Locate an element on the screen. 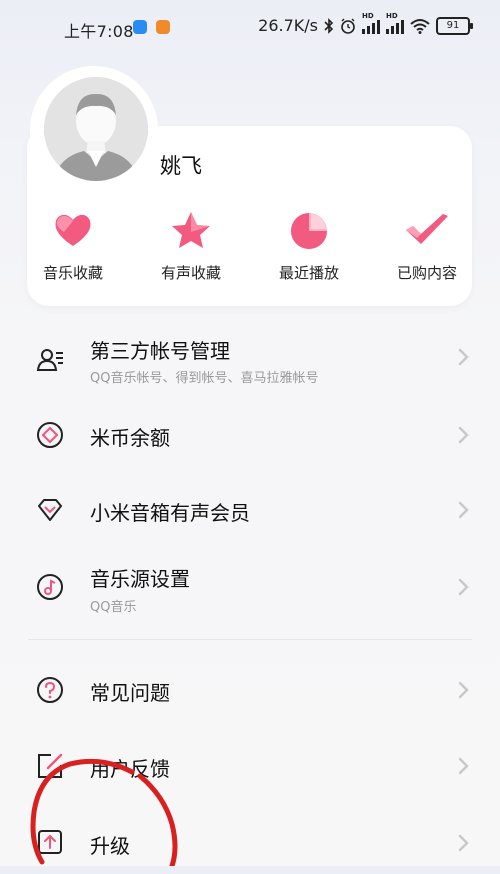  person-silhouette-icon is located at coordinates (96, 129).